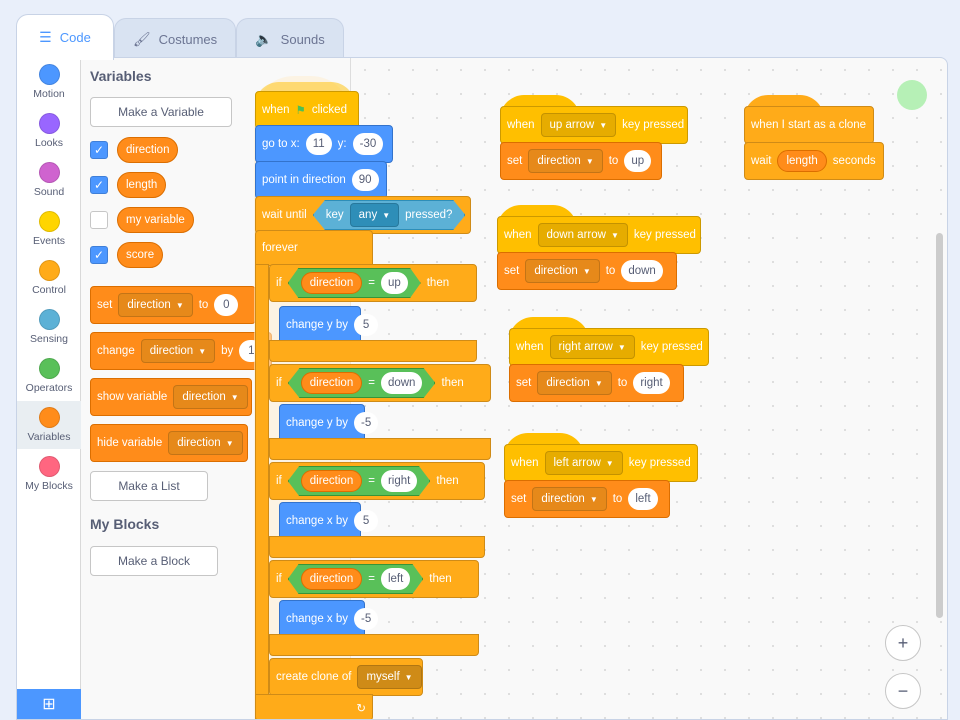  Describe the element at coordinates (65, 37) in the screenshot. I see `tab-code: ☰ Code` at that location.